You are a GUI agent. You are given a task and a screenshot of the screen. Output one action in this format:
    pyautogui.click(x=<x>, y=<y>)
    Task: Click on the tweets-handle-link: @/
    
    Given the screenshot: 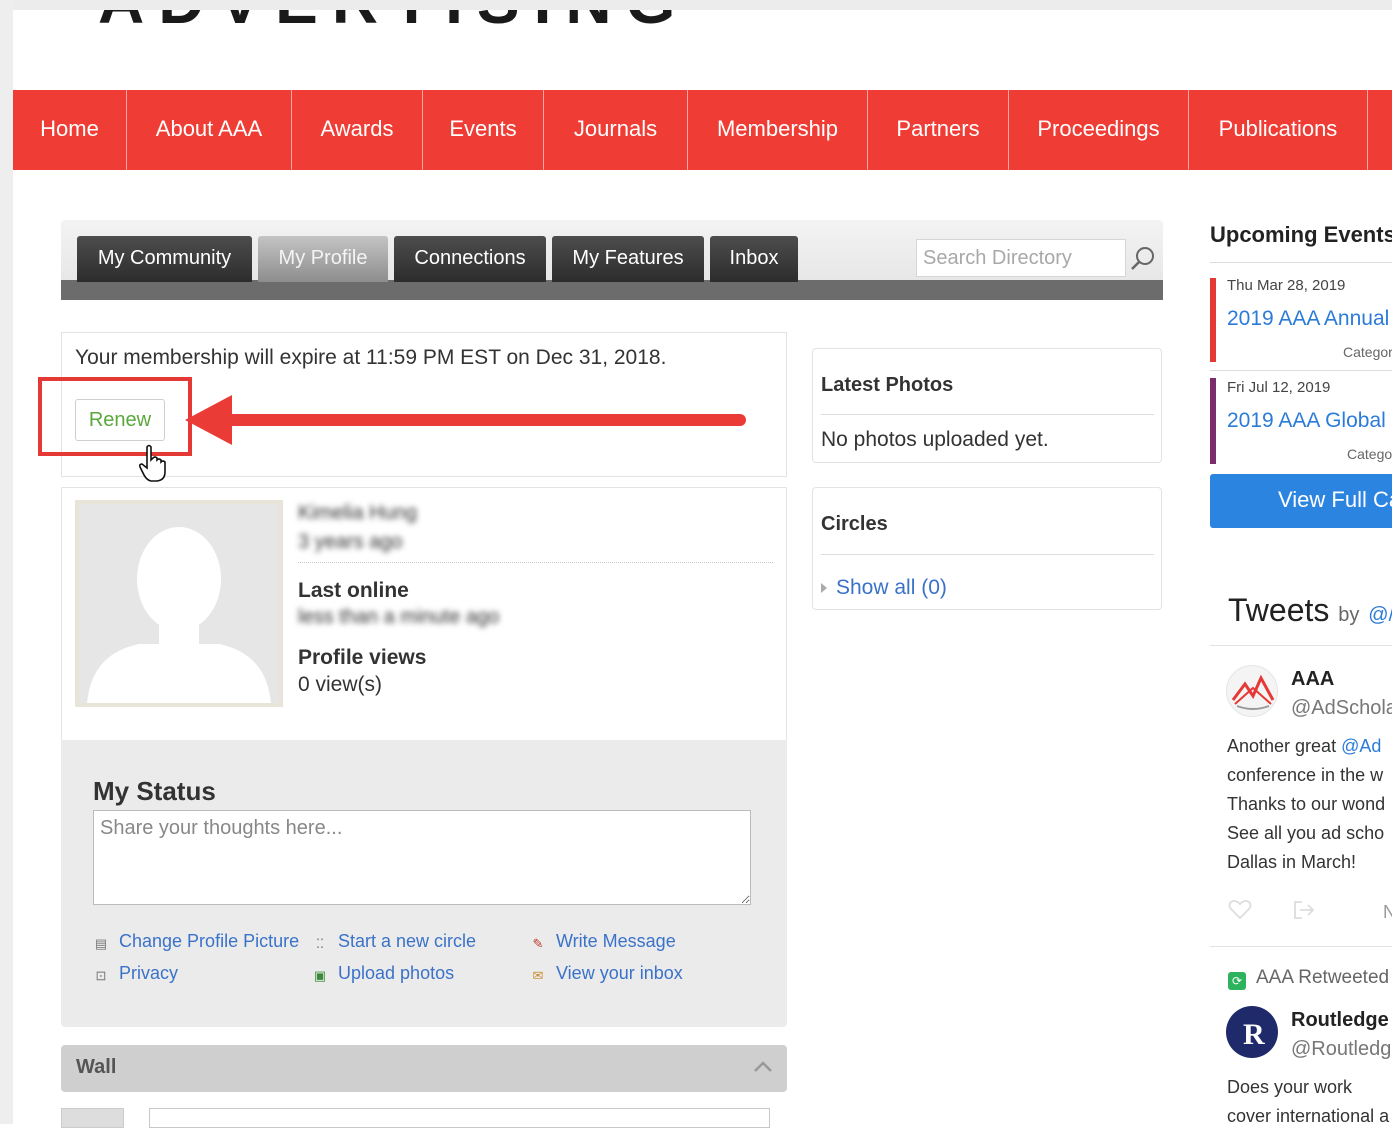 What is the action you would take?
    pyautogui.click(x=1380, y=615)
    